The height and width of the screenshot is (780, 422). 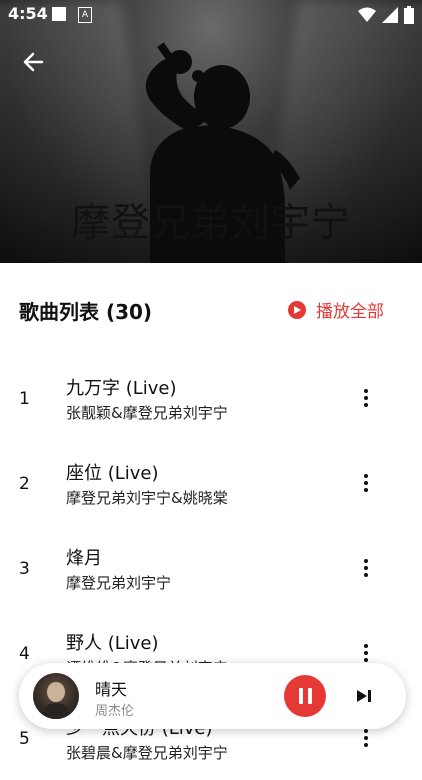 What do you see at coordinates (24, 739) in the screenshot?
I see `song-index: 5` at bounding box center [24, 739].